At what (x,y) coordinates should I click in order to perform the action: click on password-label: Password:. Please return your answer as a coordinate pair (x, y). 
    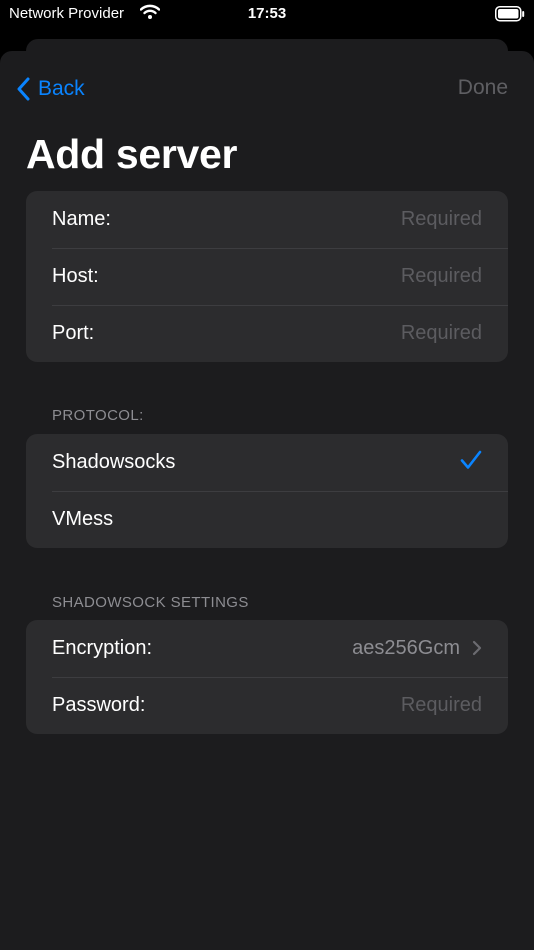
    Looking at the image, I should click on (99, 705).